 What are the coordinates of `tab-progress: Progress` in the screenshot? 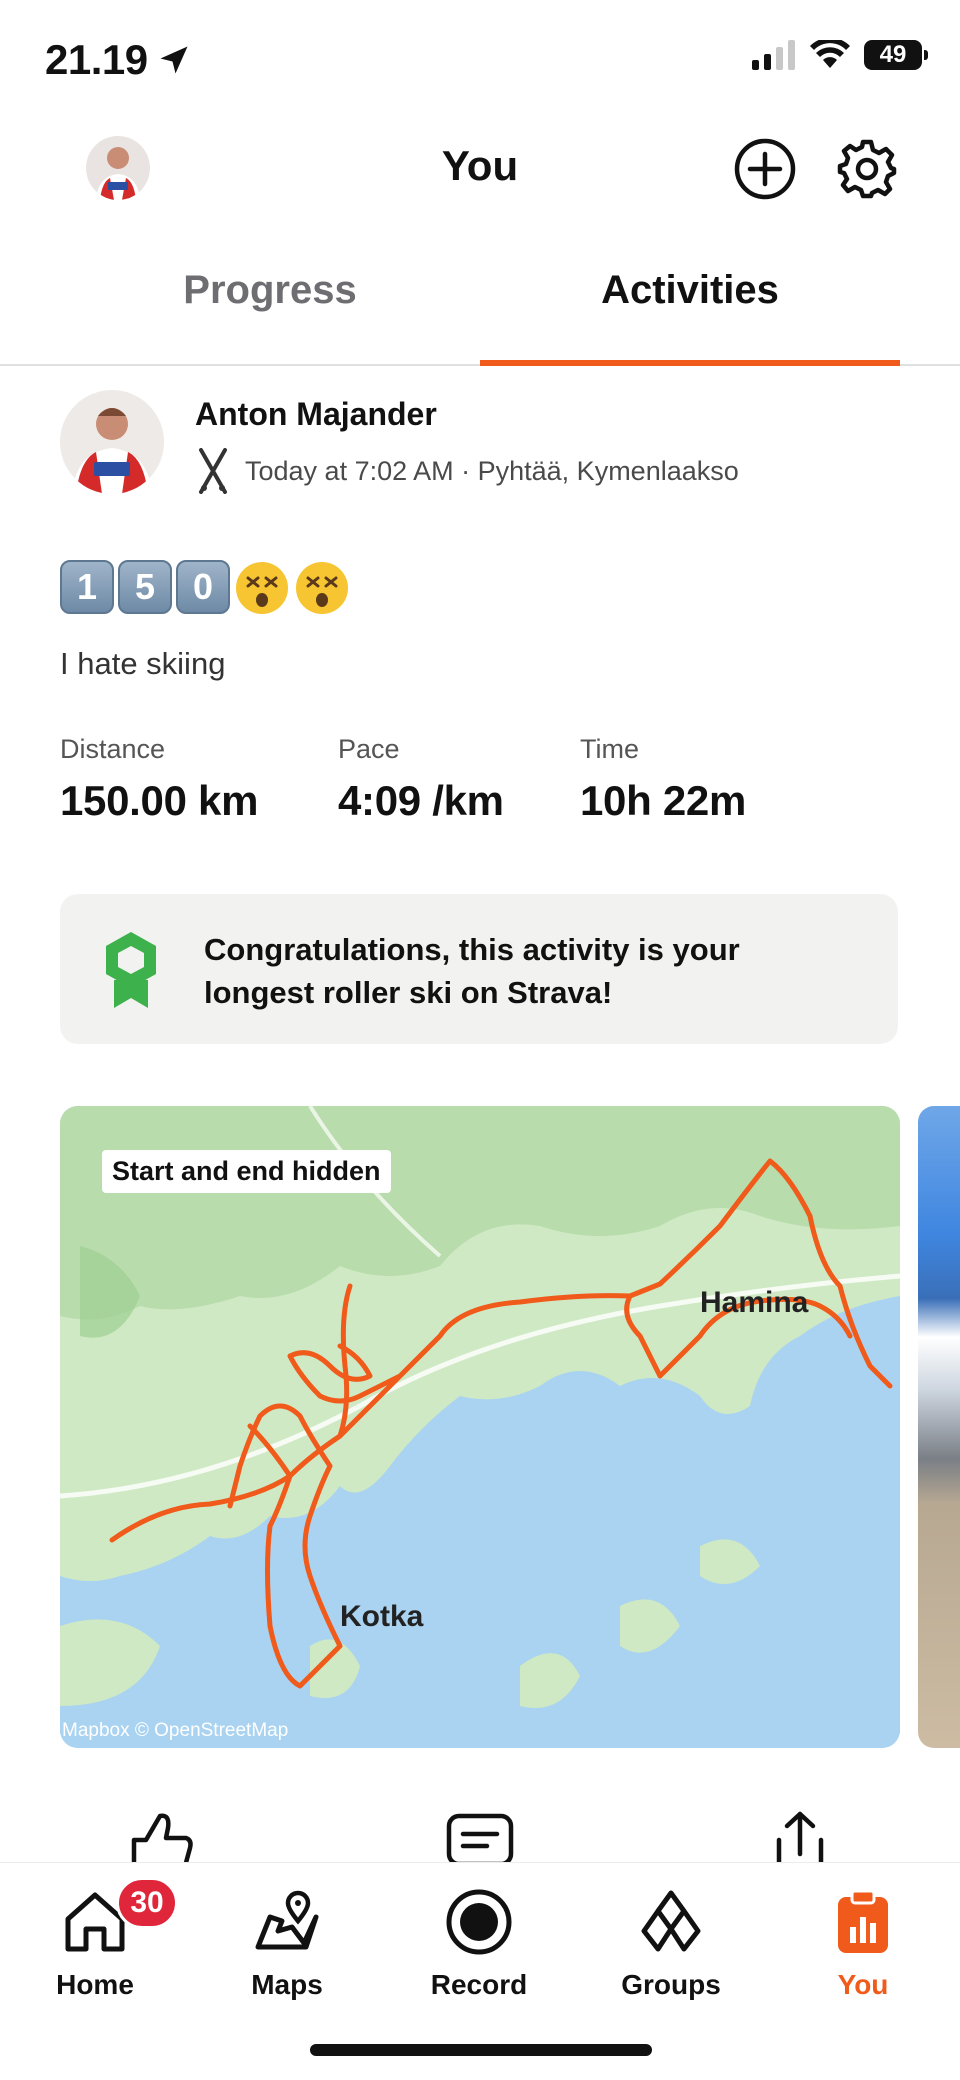 It's located at (270, 290).